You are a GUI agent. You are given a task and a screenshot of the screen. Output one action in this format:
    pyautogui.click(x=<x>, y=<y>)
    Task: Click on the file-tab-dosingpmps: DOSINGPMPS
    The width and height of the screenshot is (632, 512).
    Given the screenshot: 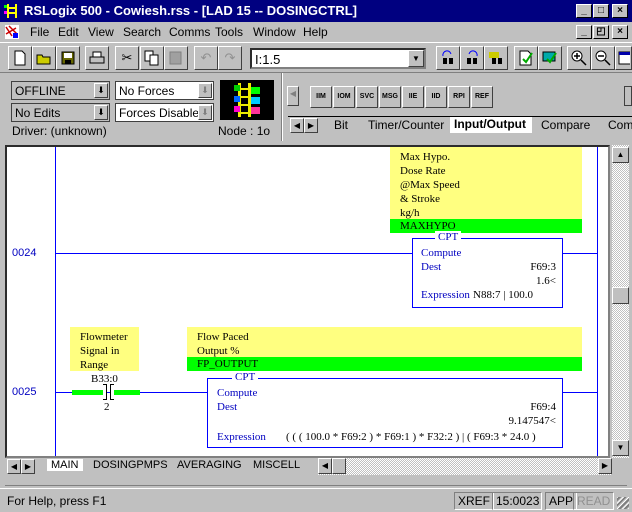 What is the action you would take?
    pyautogui.click(x=130, y=465)
    